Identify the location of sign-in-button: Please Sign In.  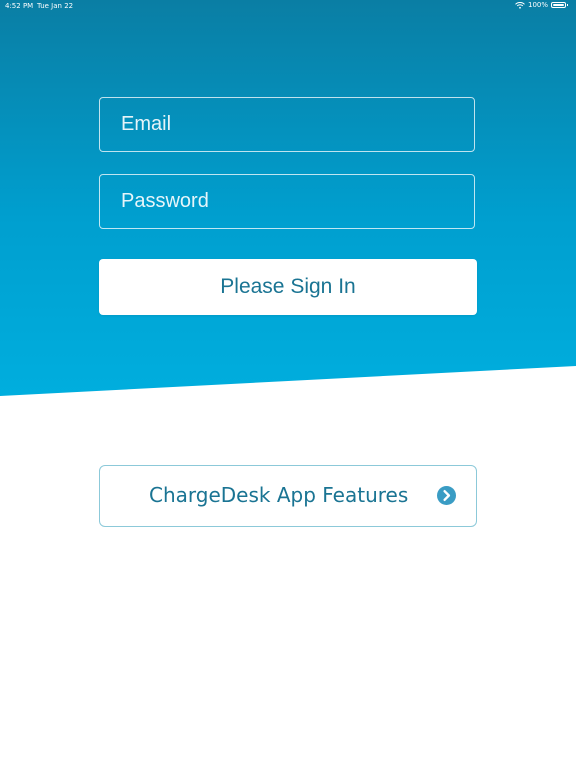
(288, 287).